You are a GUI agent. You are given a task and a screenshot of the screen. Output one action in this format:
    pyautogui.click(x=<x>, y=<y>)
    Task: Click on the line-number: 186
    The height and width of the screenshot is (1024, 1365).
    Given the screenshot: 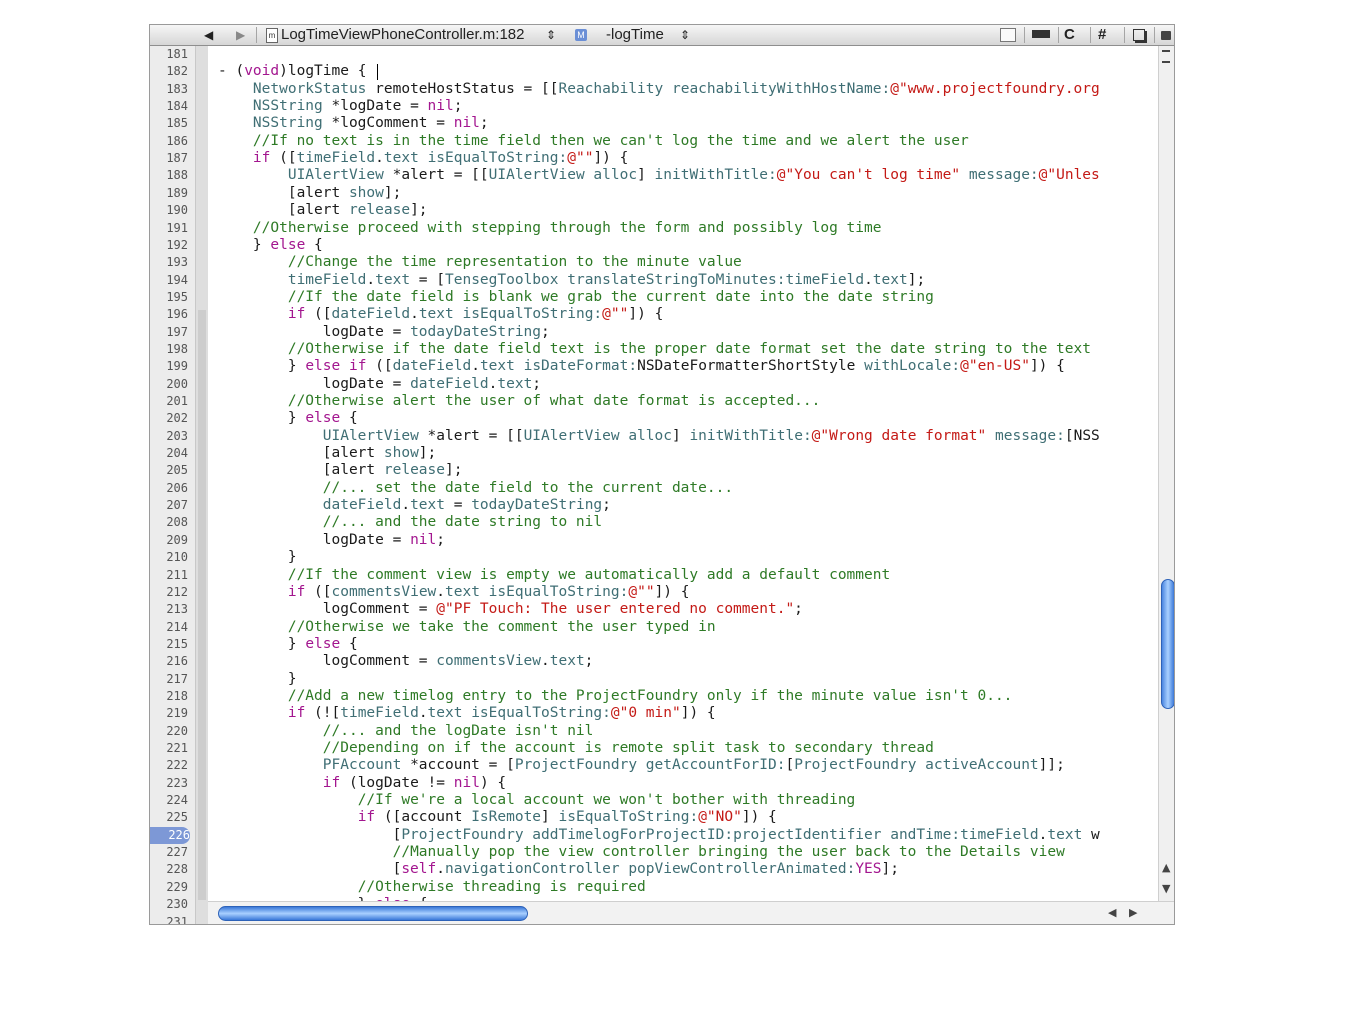 What is the action you would take?
    pyautogui.click(x=177, y=140)
    